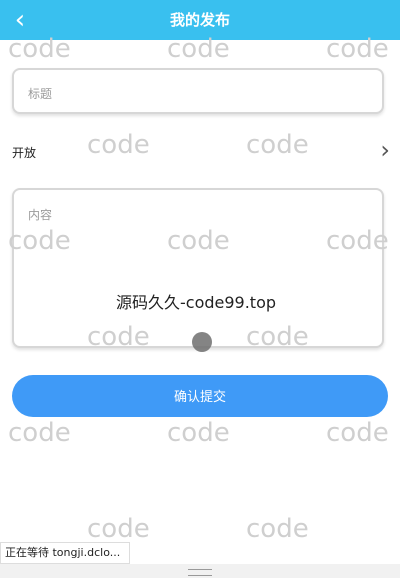 The image size is (400, 578). Describe the element at coordinates (40, 94) in the screenshot. I see `title-placeholder: 标题` at that location.